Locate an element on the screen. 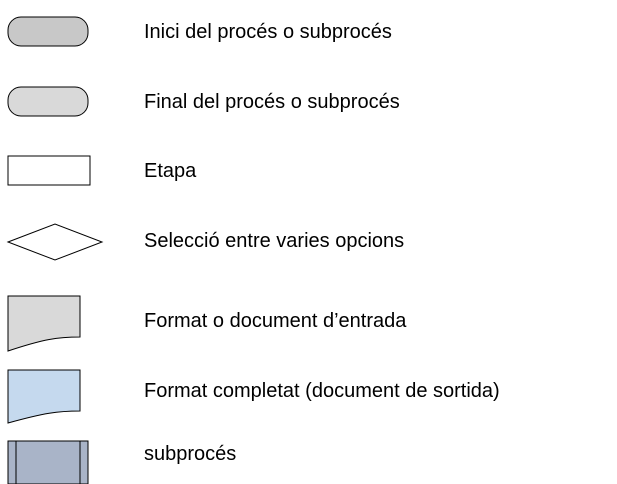 The width and height of the screenshot is (617, 484). input-document-symbol is located at coordinates (55, 321).